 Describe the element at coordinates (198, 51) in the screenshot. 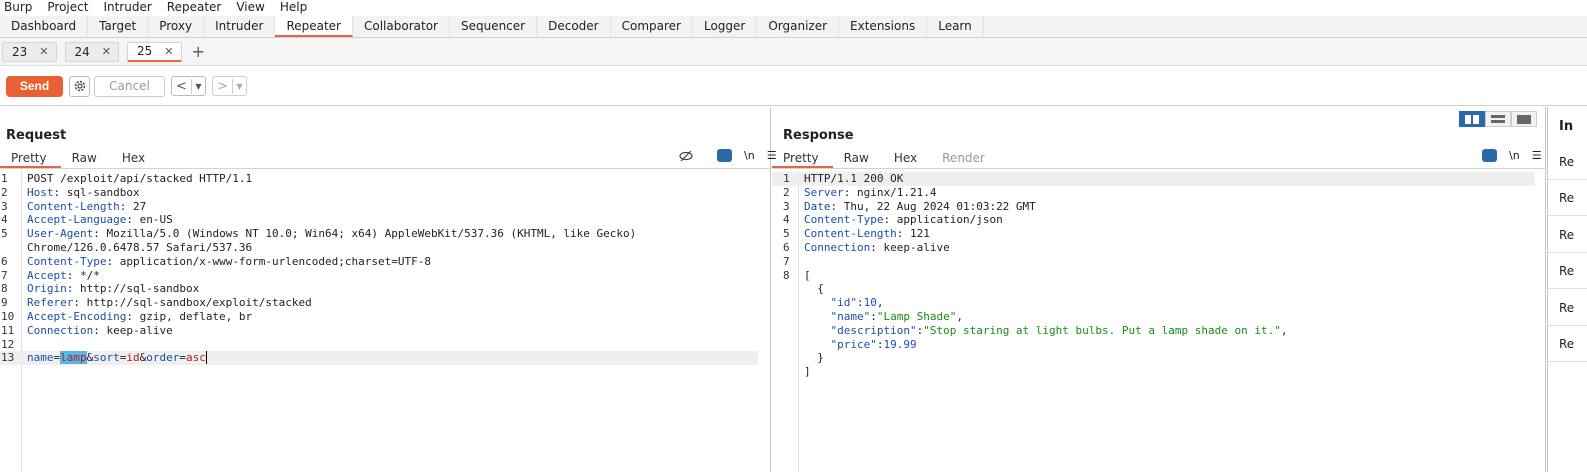

I see `add-tab-icon: +` at that location.